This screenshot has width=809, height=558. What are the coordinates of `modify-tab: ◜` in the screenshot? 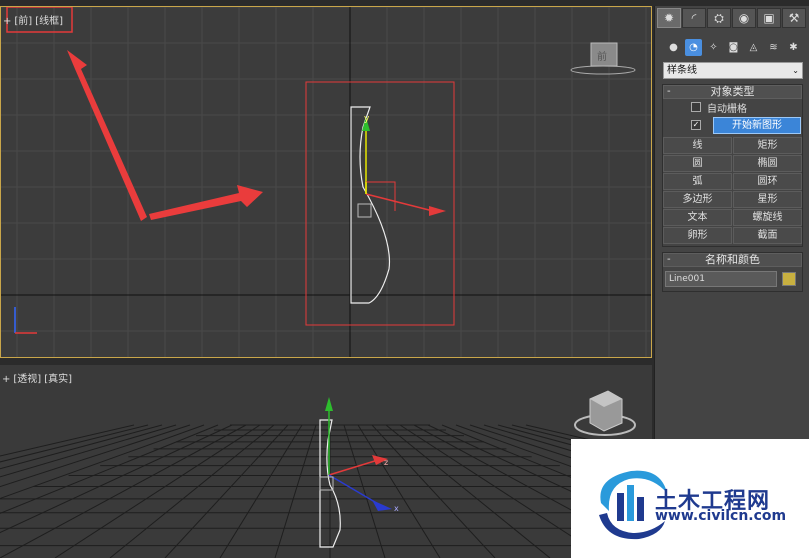 It's located at (694, 18).